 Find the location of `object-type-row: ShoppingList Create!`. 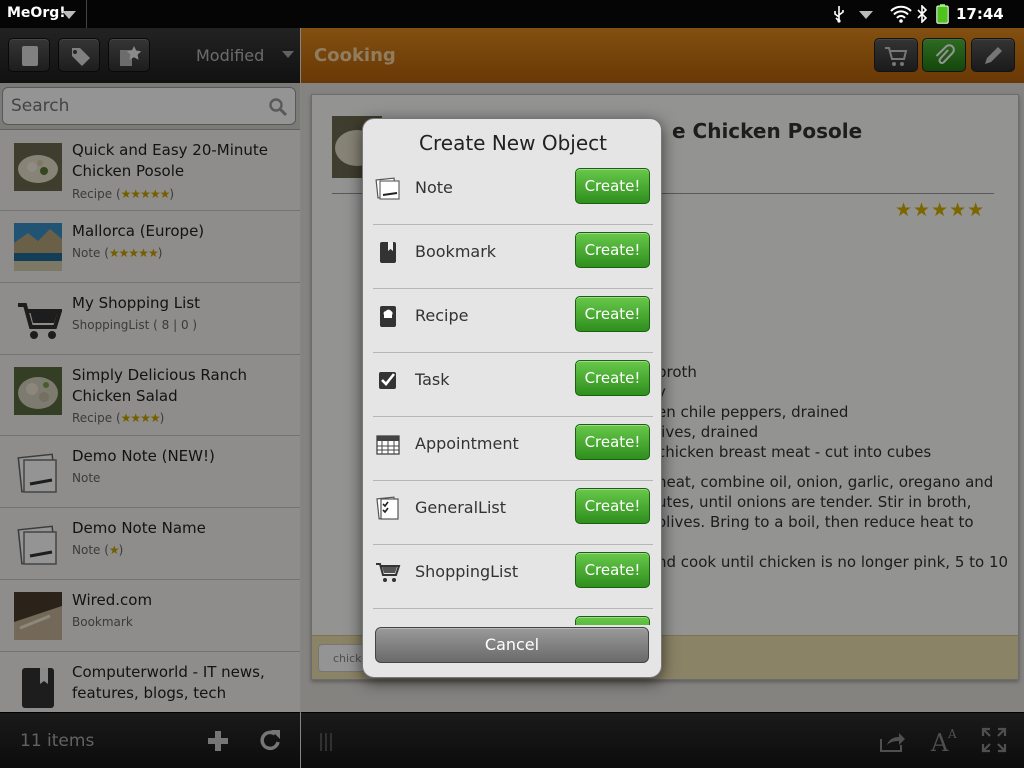

object-type-row: ShoppingList Create! is located at coordinates (513, 577).